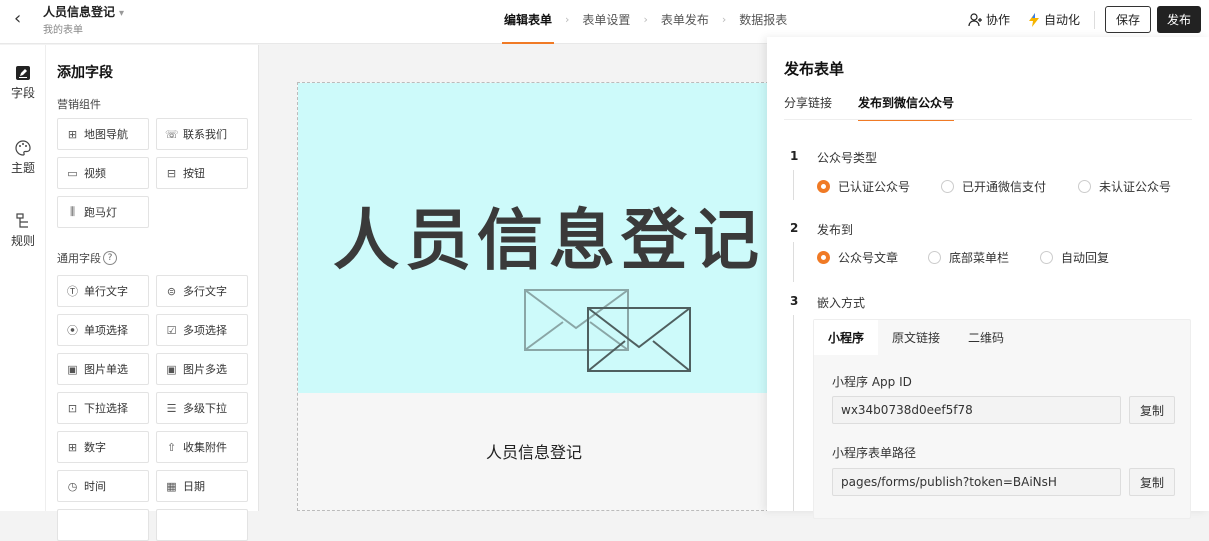  Describe the element at coordinates (121, 13) in the screenshot. I see `caret-down-icon: ▾` at that location.